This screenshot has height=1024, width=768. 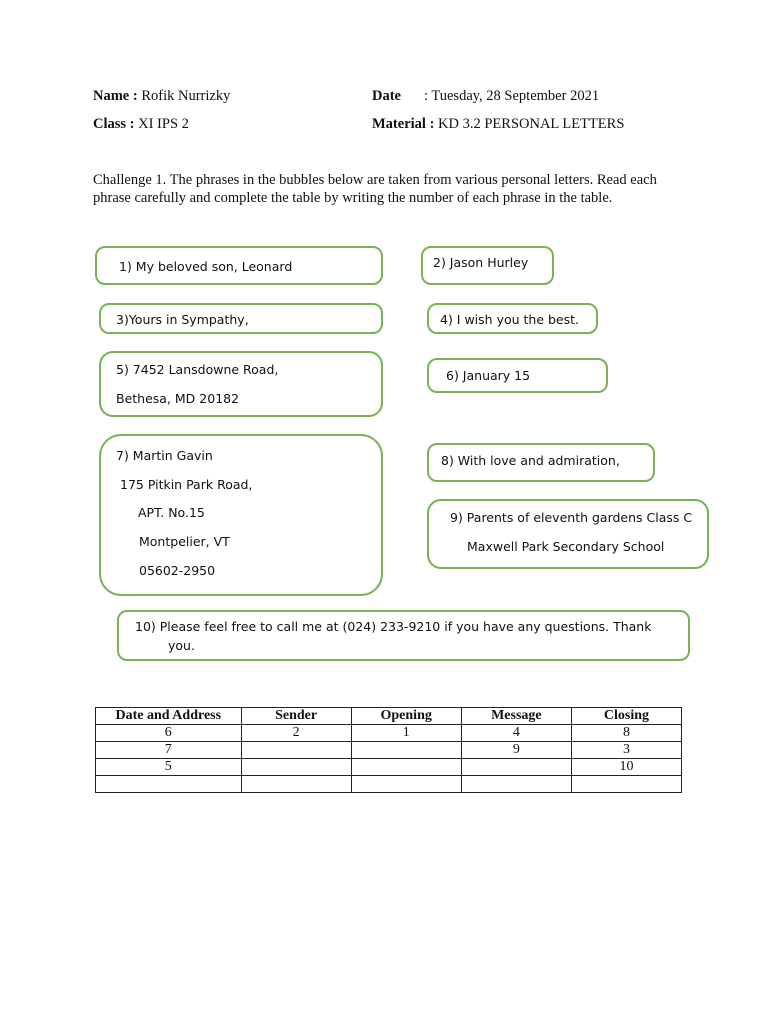 I want to click on table-cell: 5, so click(x=168, y=767).